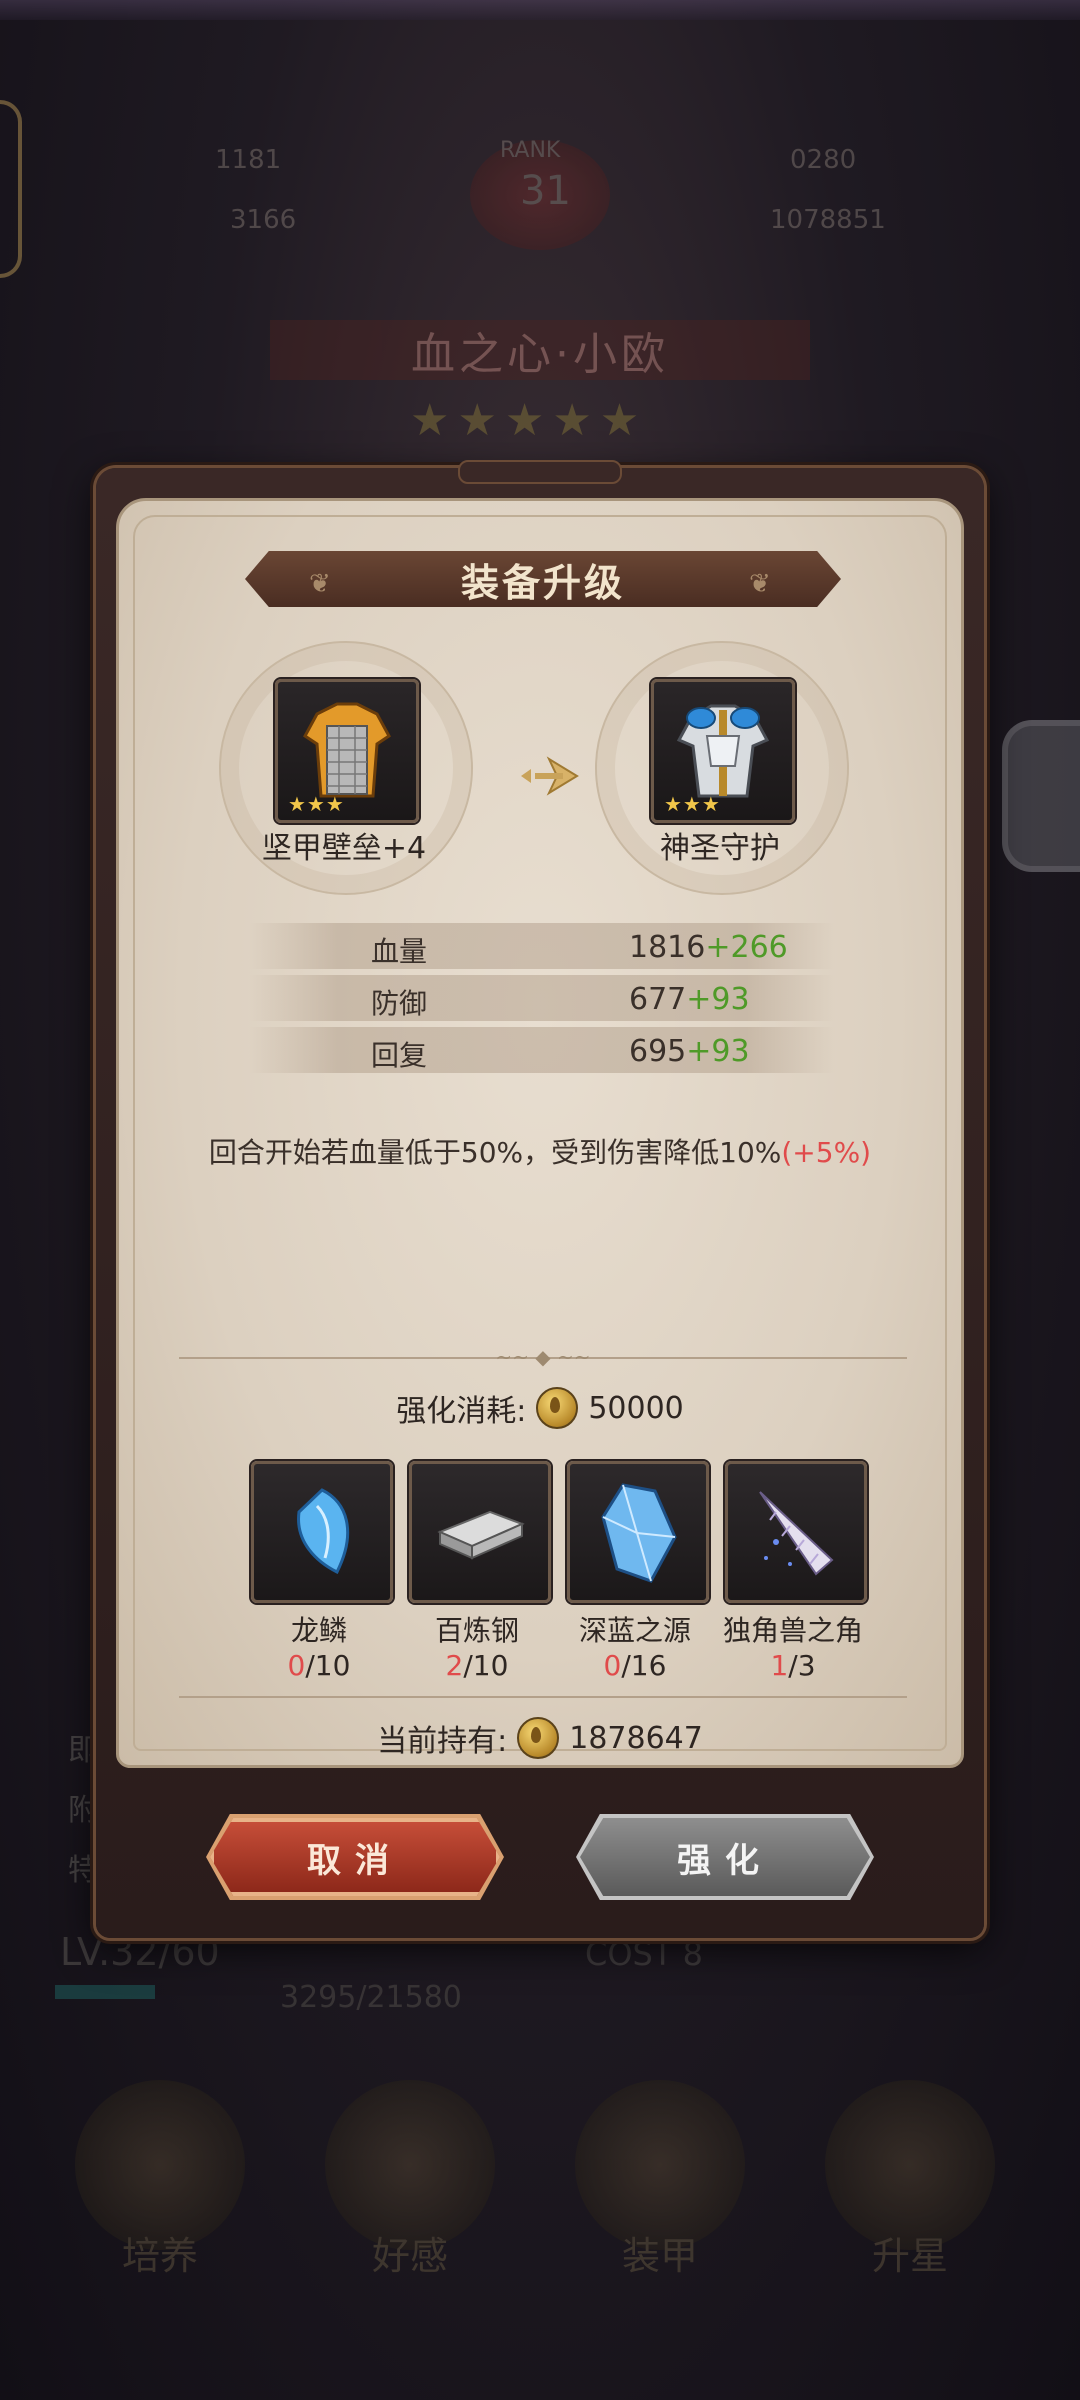 The width and height of the screenshot is (1080, 2400). I want to click on divider, so click(543, 1697).